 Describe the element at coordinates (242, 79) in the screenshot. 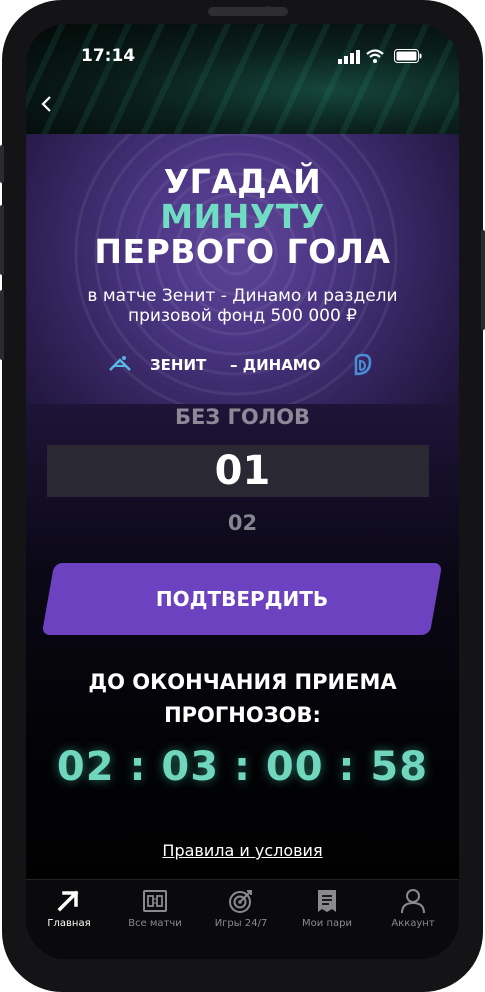

I see `header-background` at that location.